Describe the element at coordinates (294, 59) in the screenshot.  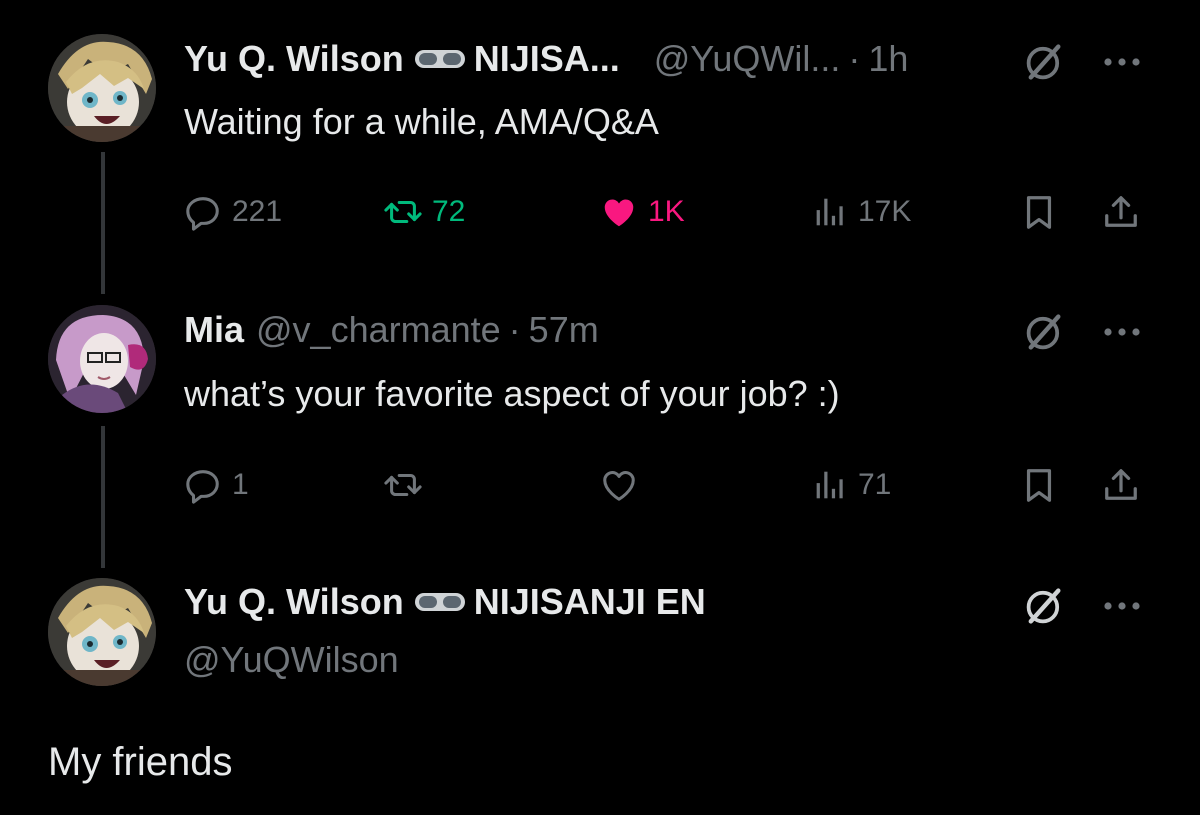
I see `tweet1-author: Yu Q. Wilson` at that location.